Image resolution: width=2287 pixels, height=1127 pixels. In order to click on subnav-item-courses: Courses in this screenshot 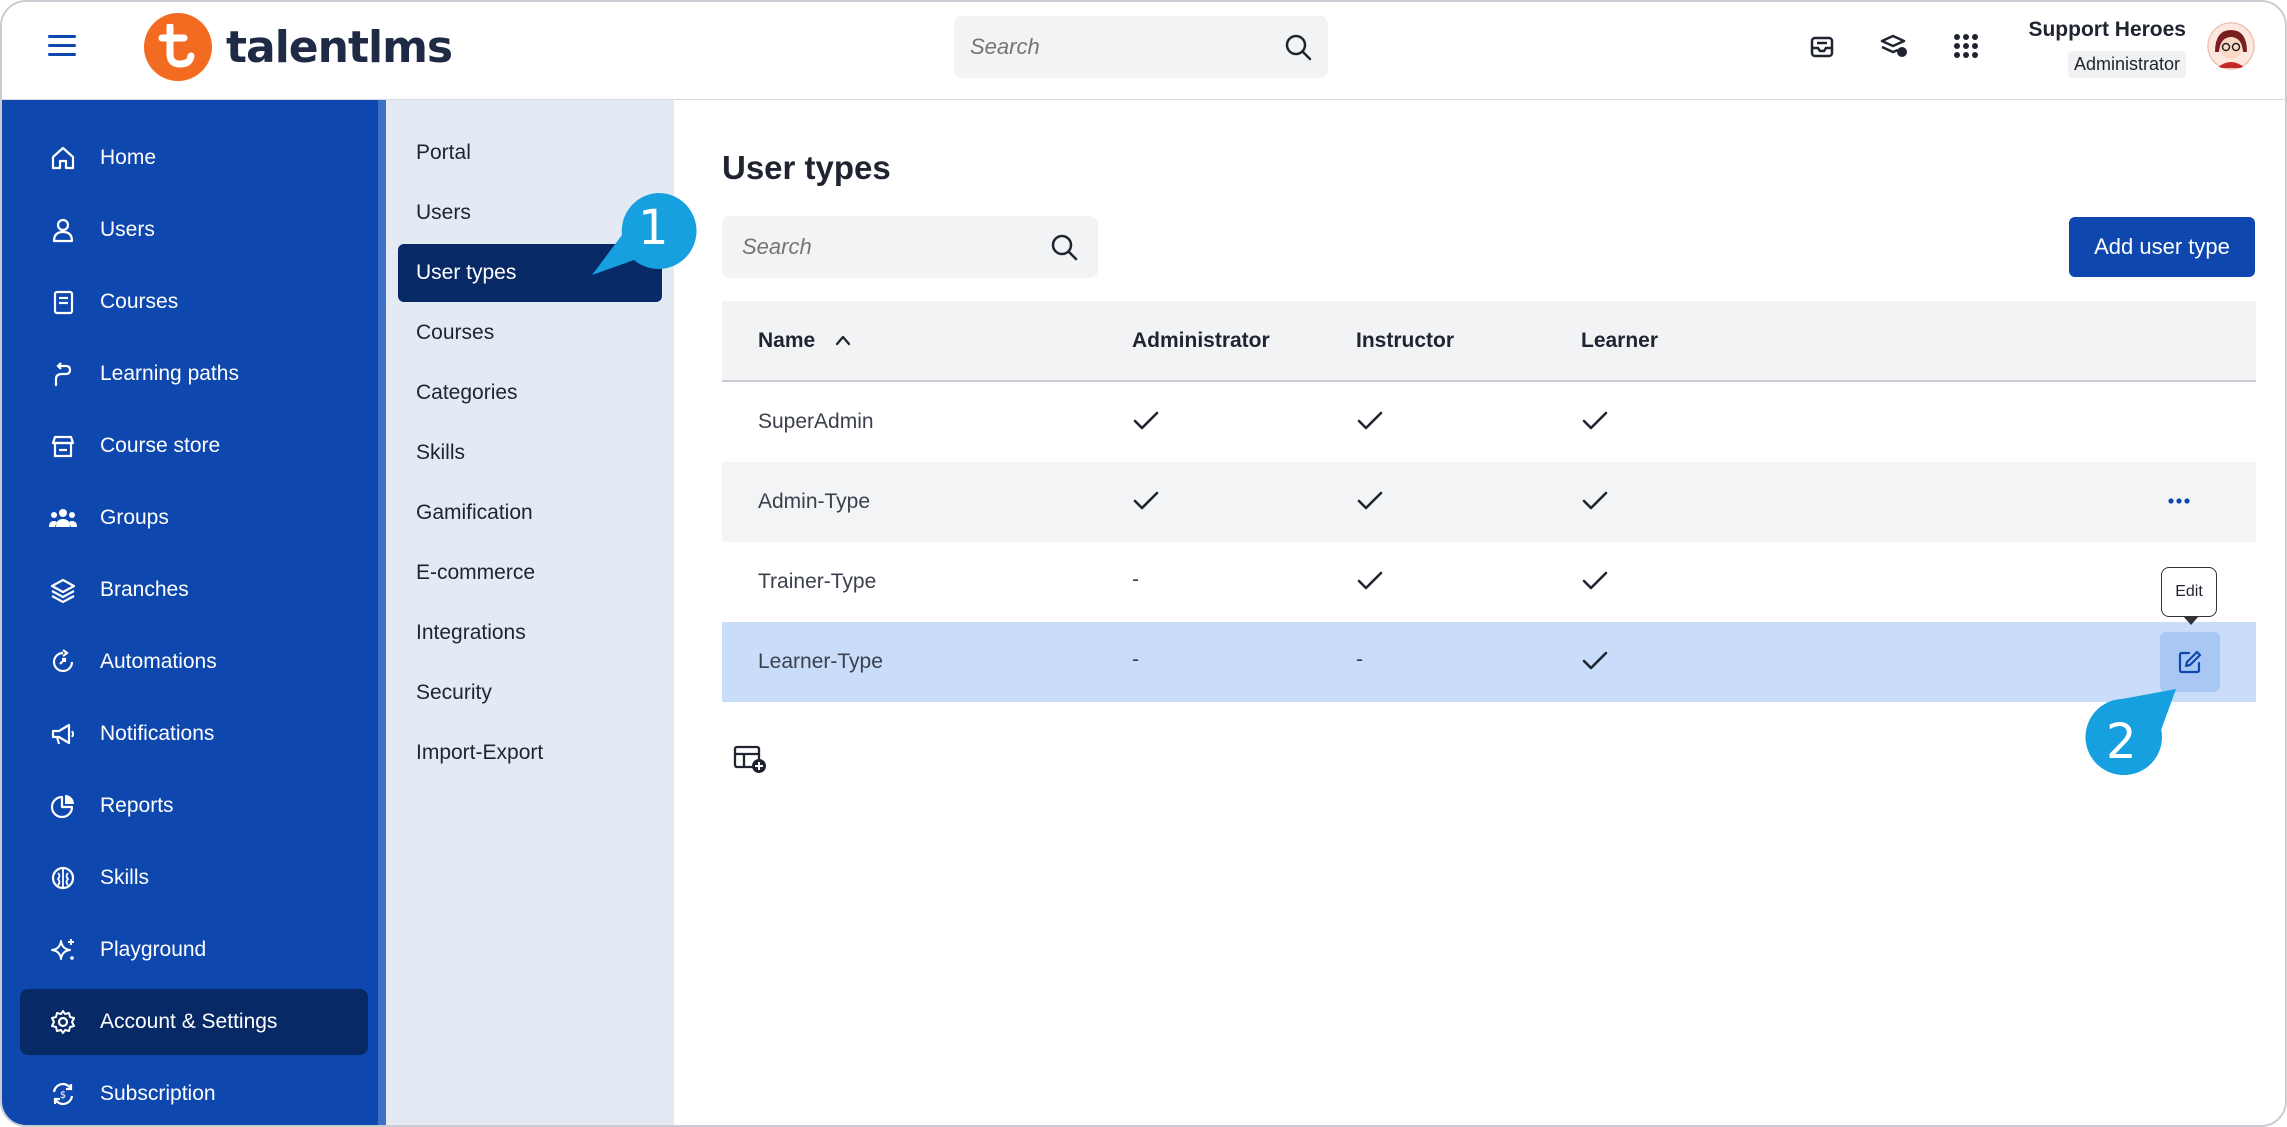, I will do `click(530, 333)`.